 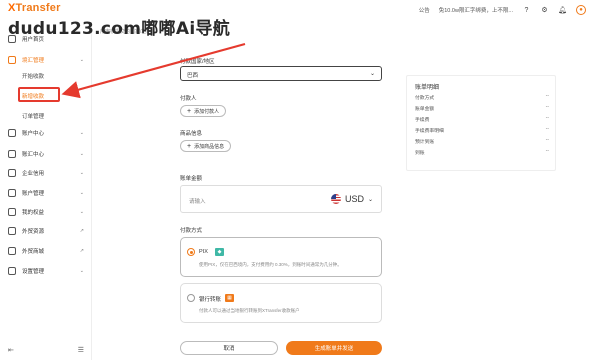 I want to click on watermark-text: dudu123.com嘟嘟Ai导航, so click(x=119, y=29).